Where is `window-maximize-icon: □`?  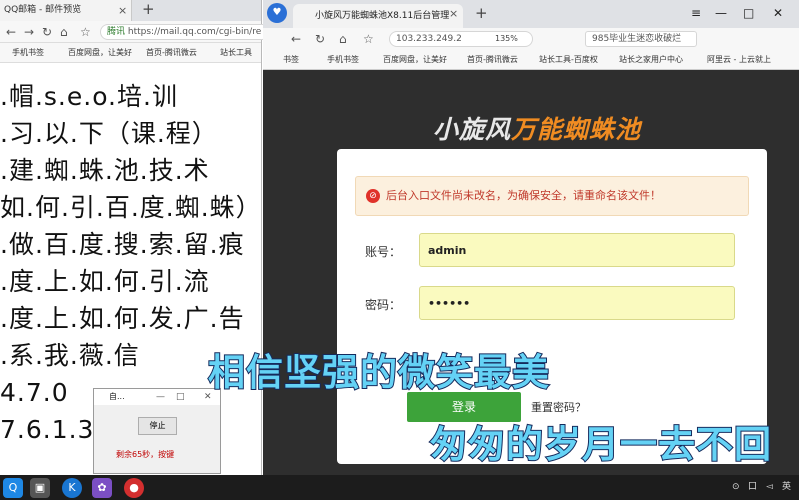
window-maximize-icon: □ is located at coordinates (748, 13).